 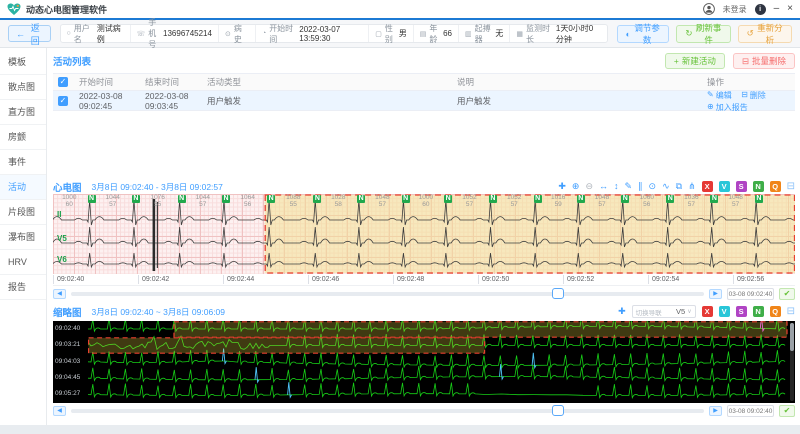 I want to click on back-button: ← 返回, so click(x=29, y=34).